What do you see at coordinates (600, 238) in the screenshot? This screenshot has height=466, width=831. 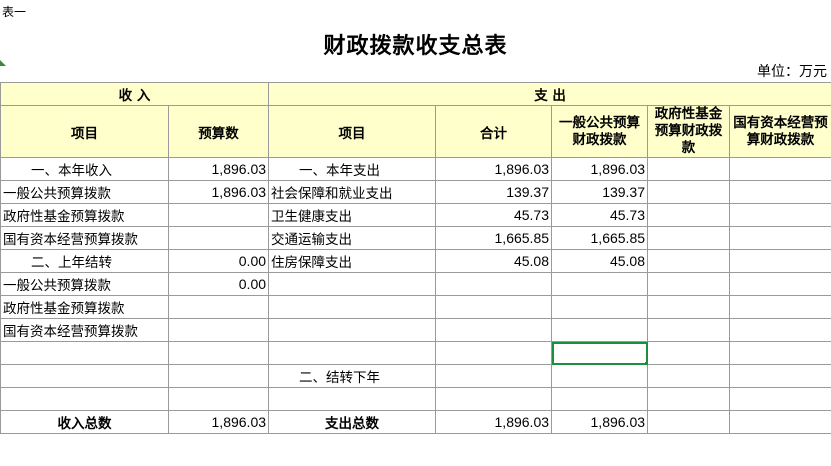 I see `expense-general-cell: 1,665.85` at bounding box center [600, 238].